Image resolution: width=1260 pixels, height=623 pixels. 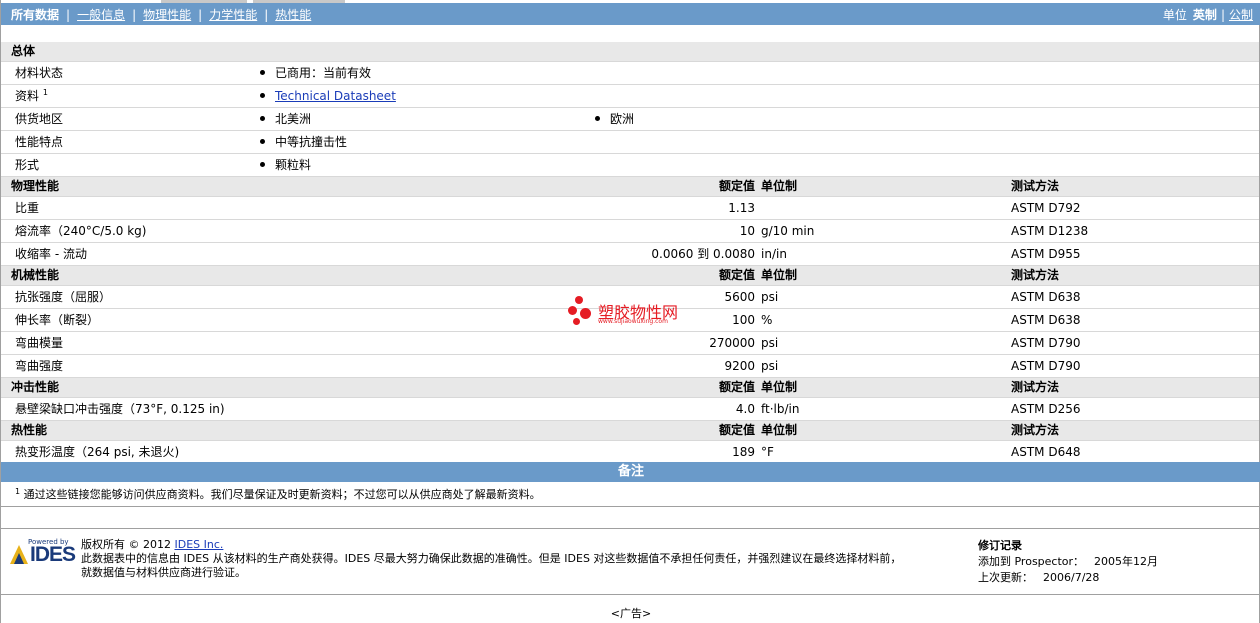 I want to click on unit-english: 英制, so click(x=1205, y=14).